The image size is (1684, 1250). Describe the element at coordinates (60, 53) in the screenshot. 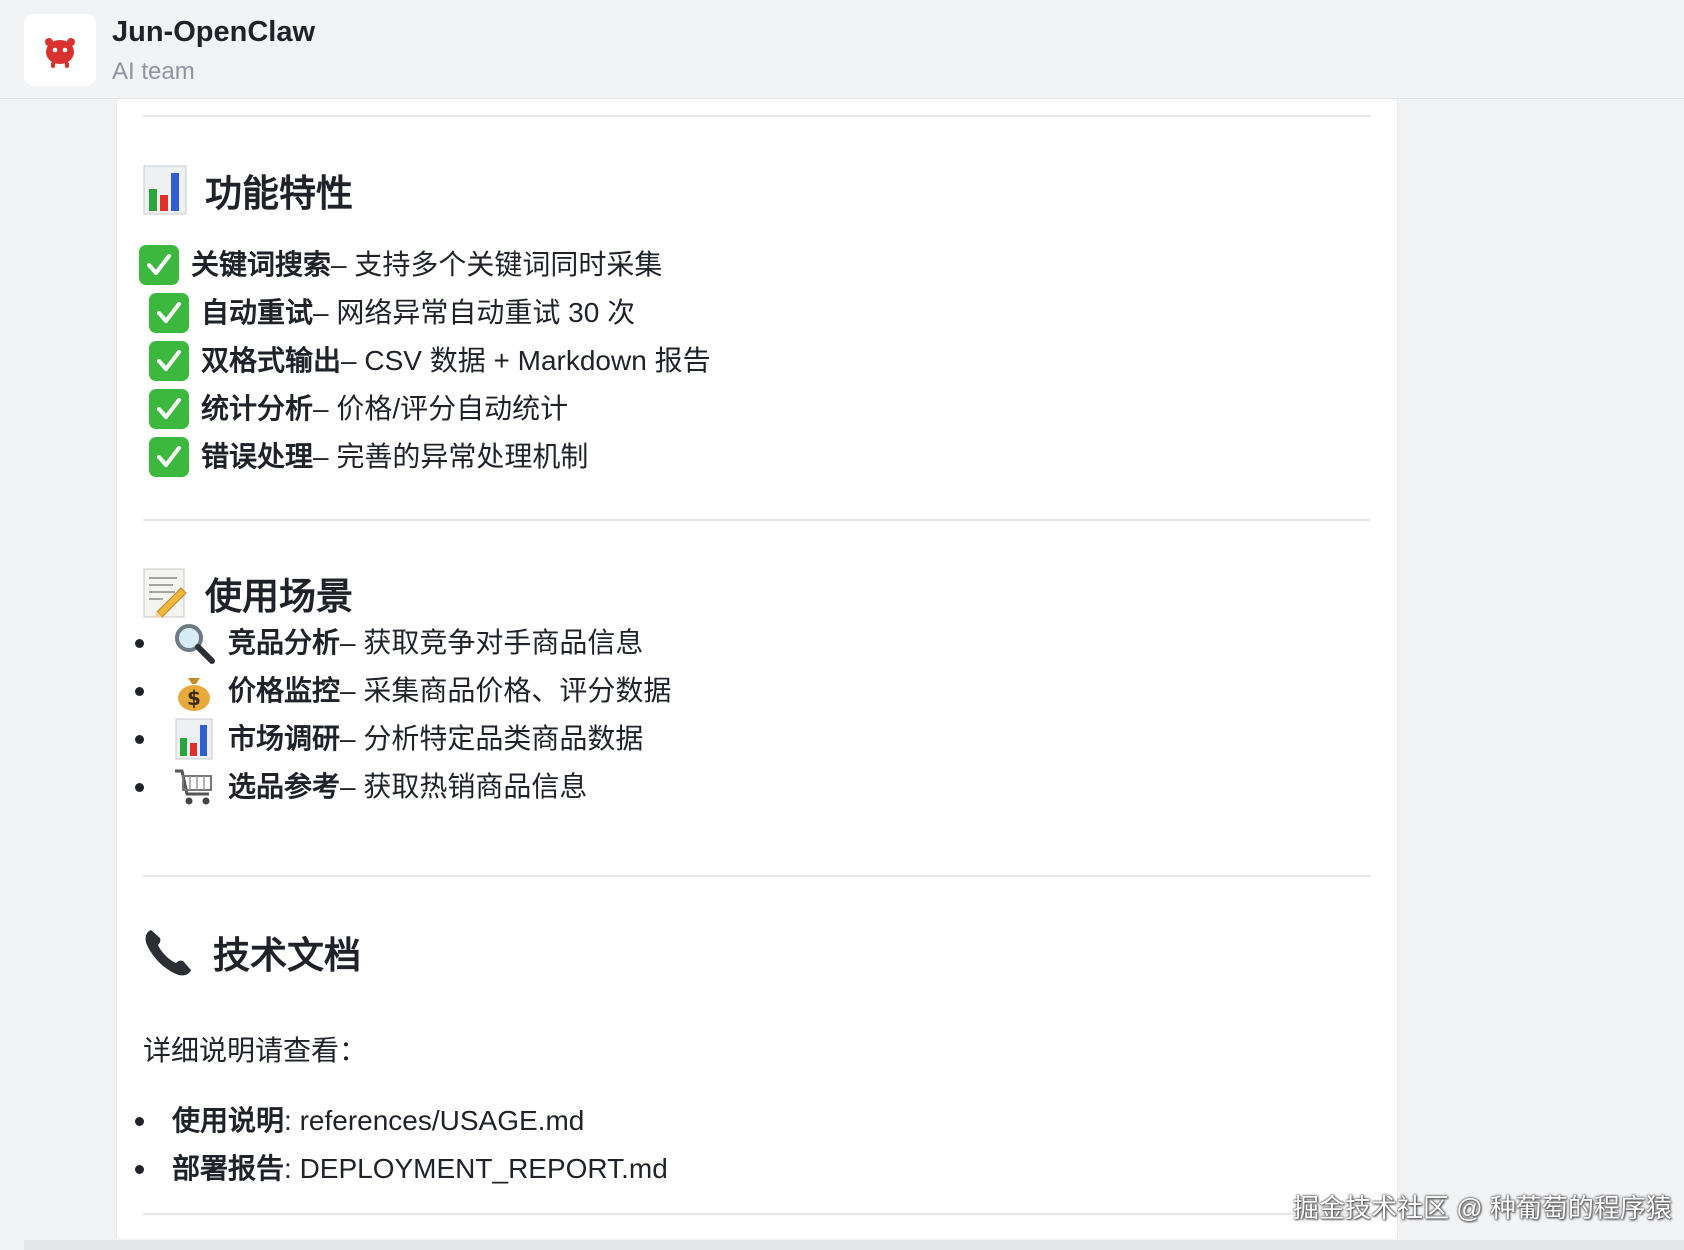

I see `red-bot-icon` at that location.